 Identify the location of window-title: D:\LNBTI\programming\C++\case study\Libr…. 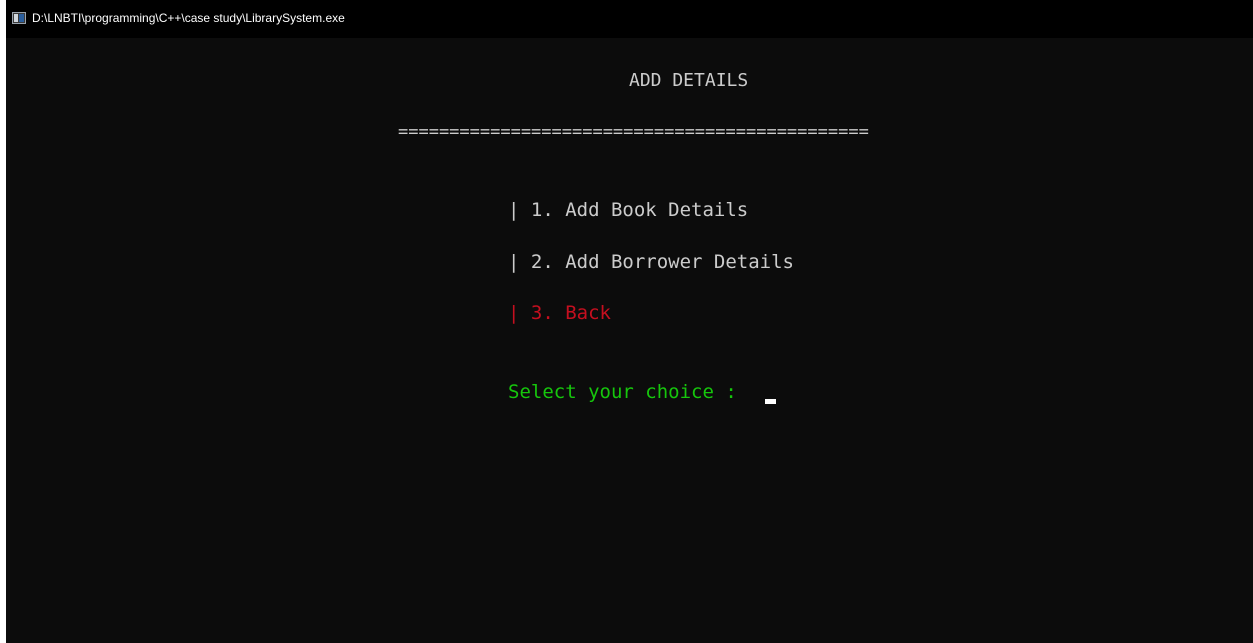
(188, 18).